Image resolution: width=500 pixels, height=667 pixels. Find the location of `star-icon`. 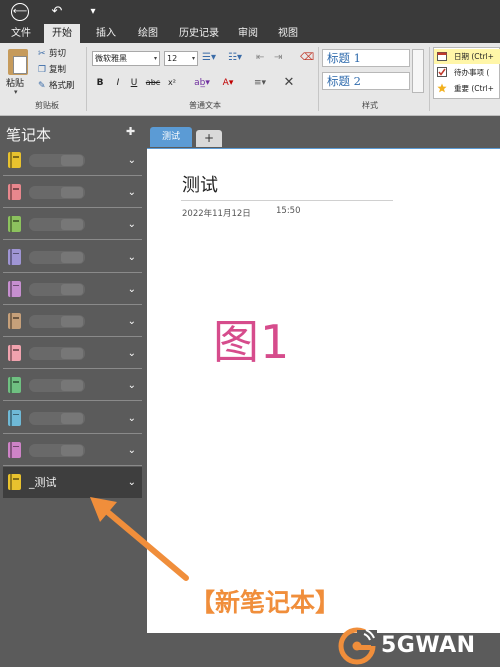

star-icon is located at coordinates (442, 88).